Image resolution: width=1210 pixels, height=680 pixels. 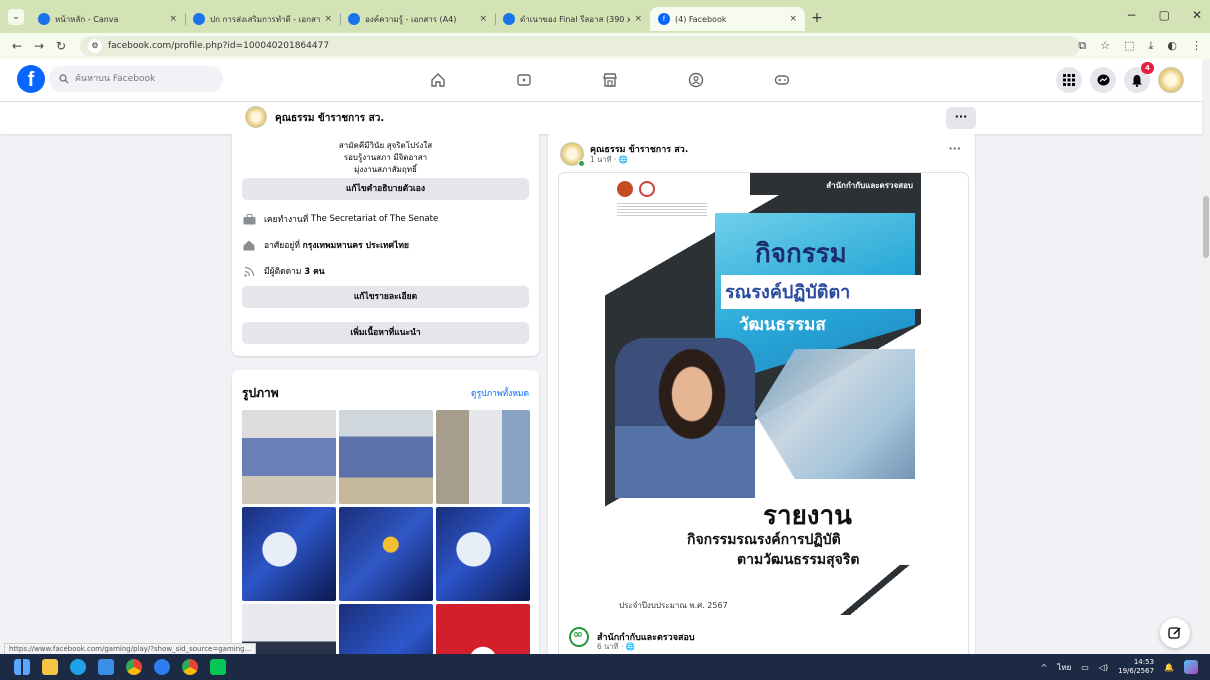 I want to click on facebook-search, so click(x=136, y=79).